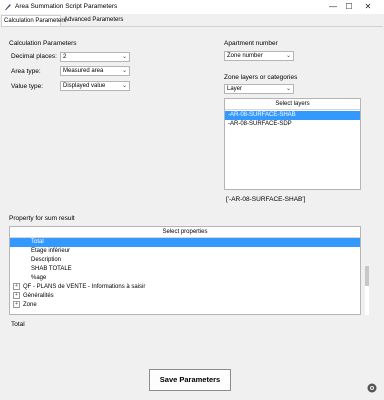 The image size is (384, 400). Describe the element at coordinates (292, 124) in the screenshot. I see `list-item: -AR-08-SURFACE-SDP` at that location.